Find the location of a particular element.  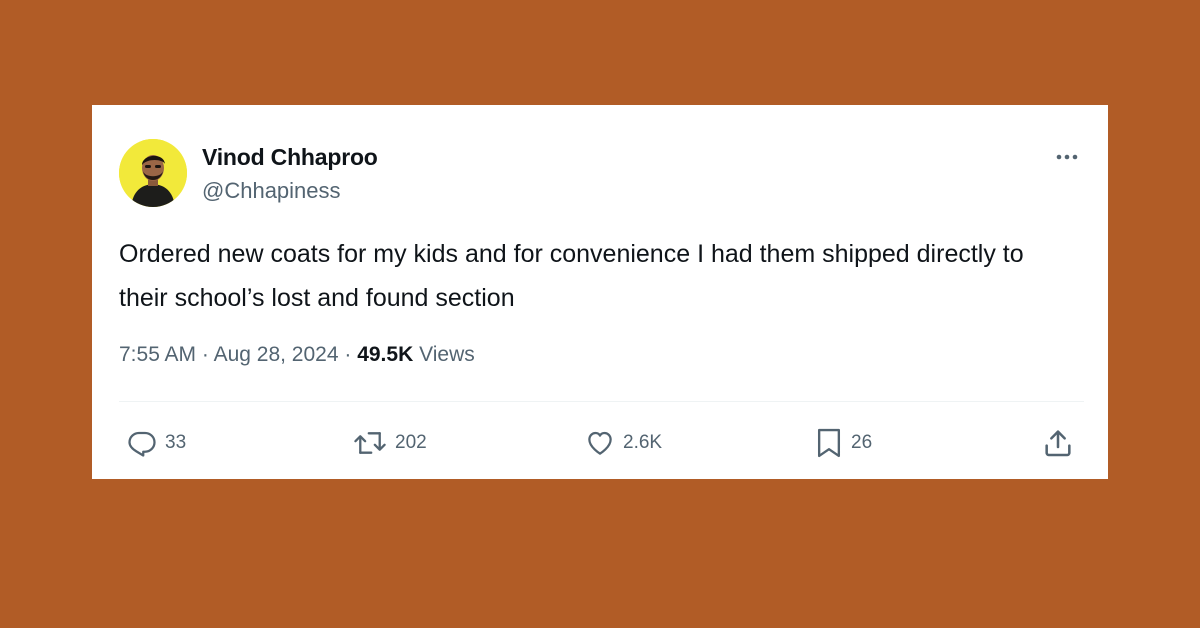

tweet-time: 7:55 AM is located at coordinates (157, 354).